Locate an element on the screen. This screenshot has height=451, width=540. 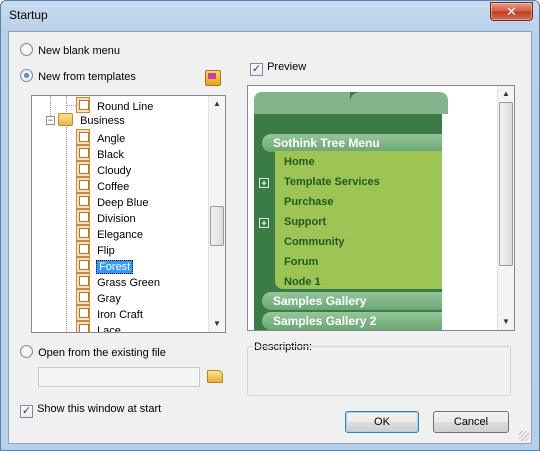
template-manager-icon is located at coordinates (213, 78).